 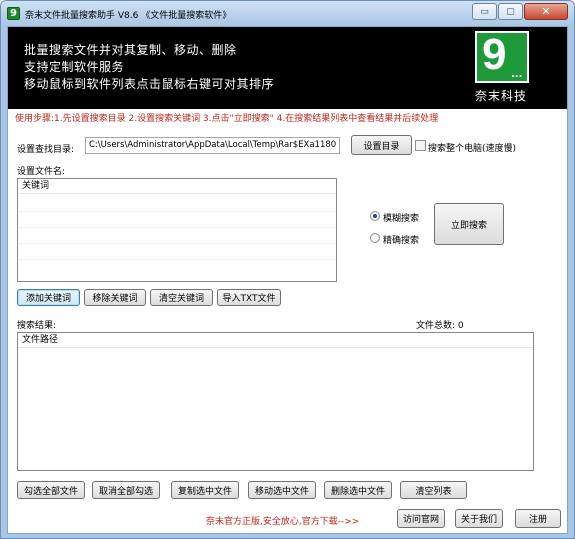 What do you see at coordinates (74, 67) in the screenshot?
I see `banner-line-2: 支持定制软件服务` at bounding box center [74, 67].